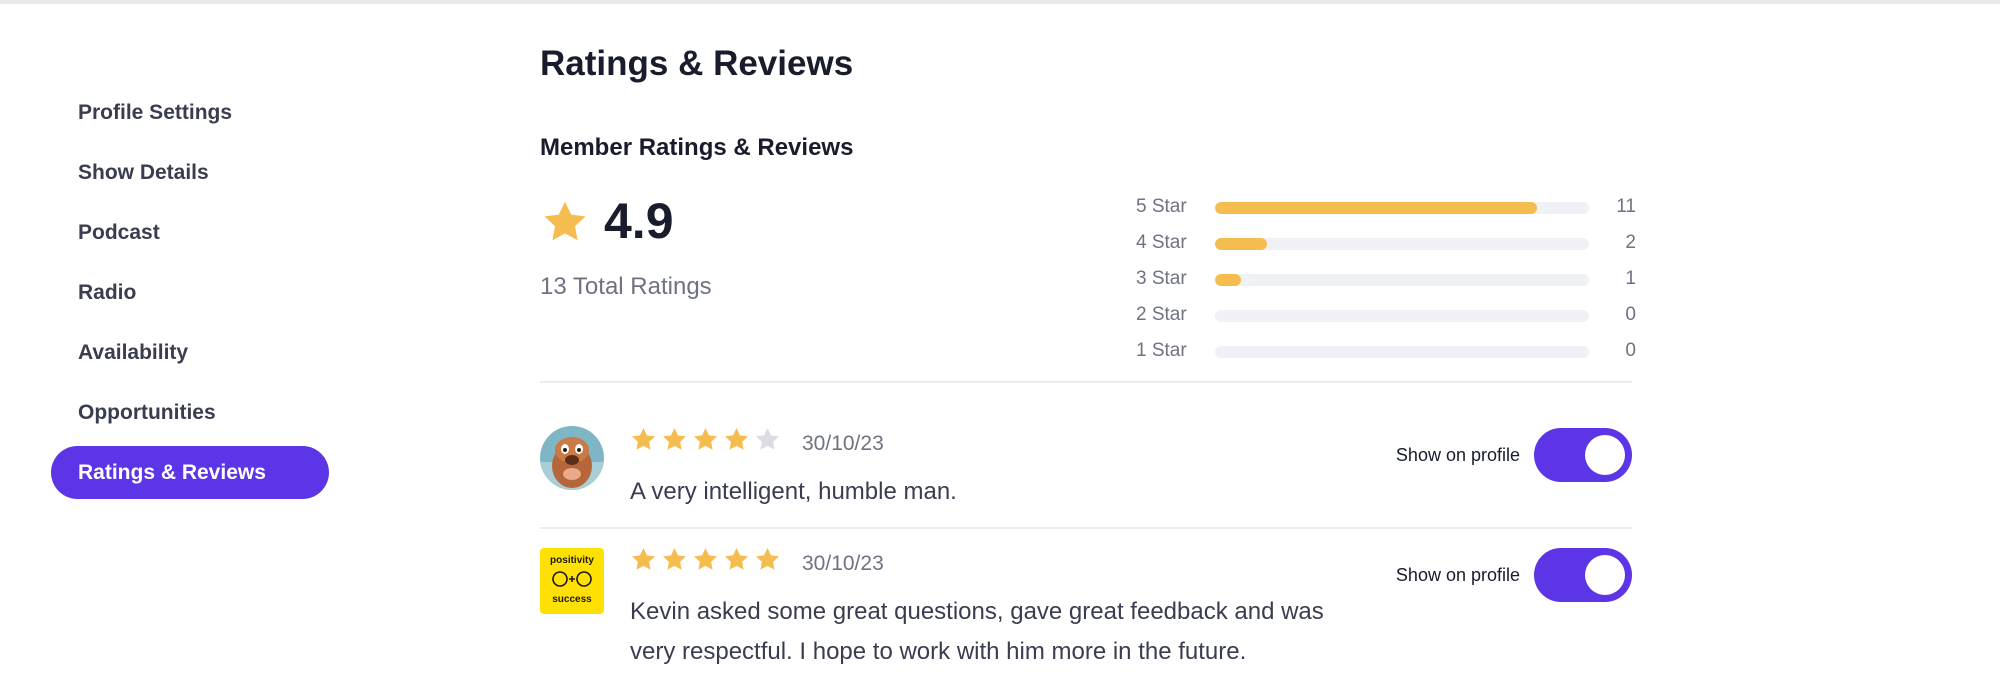 The width and height of the screenshot is (2000, 685). I want to click on sidebar-item-radio: Radio, so click(190, 292).